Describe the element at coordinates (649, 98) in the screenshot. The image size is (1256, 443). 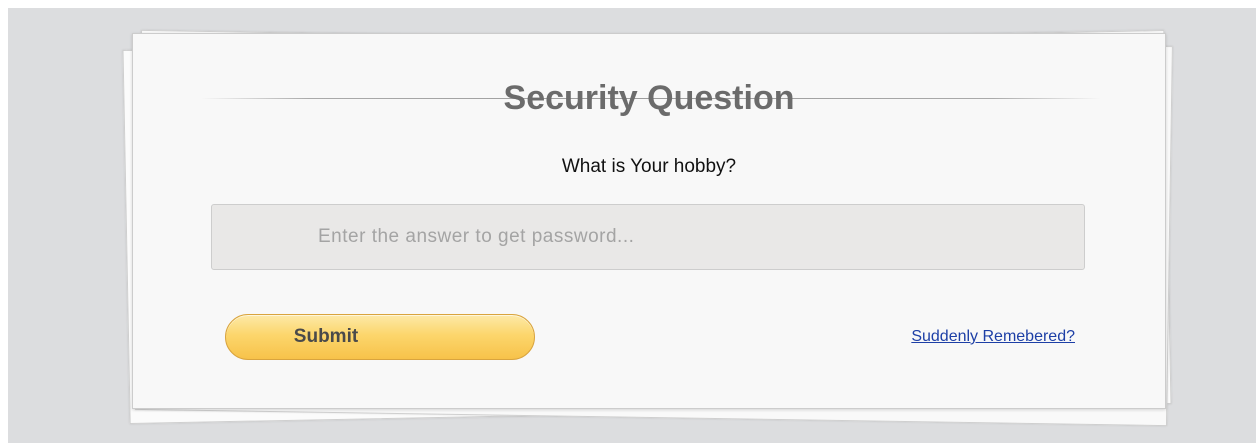
I see `page-title: Security Question` at that location.